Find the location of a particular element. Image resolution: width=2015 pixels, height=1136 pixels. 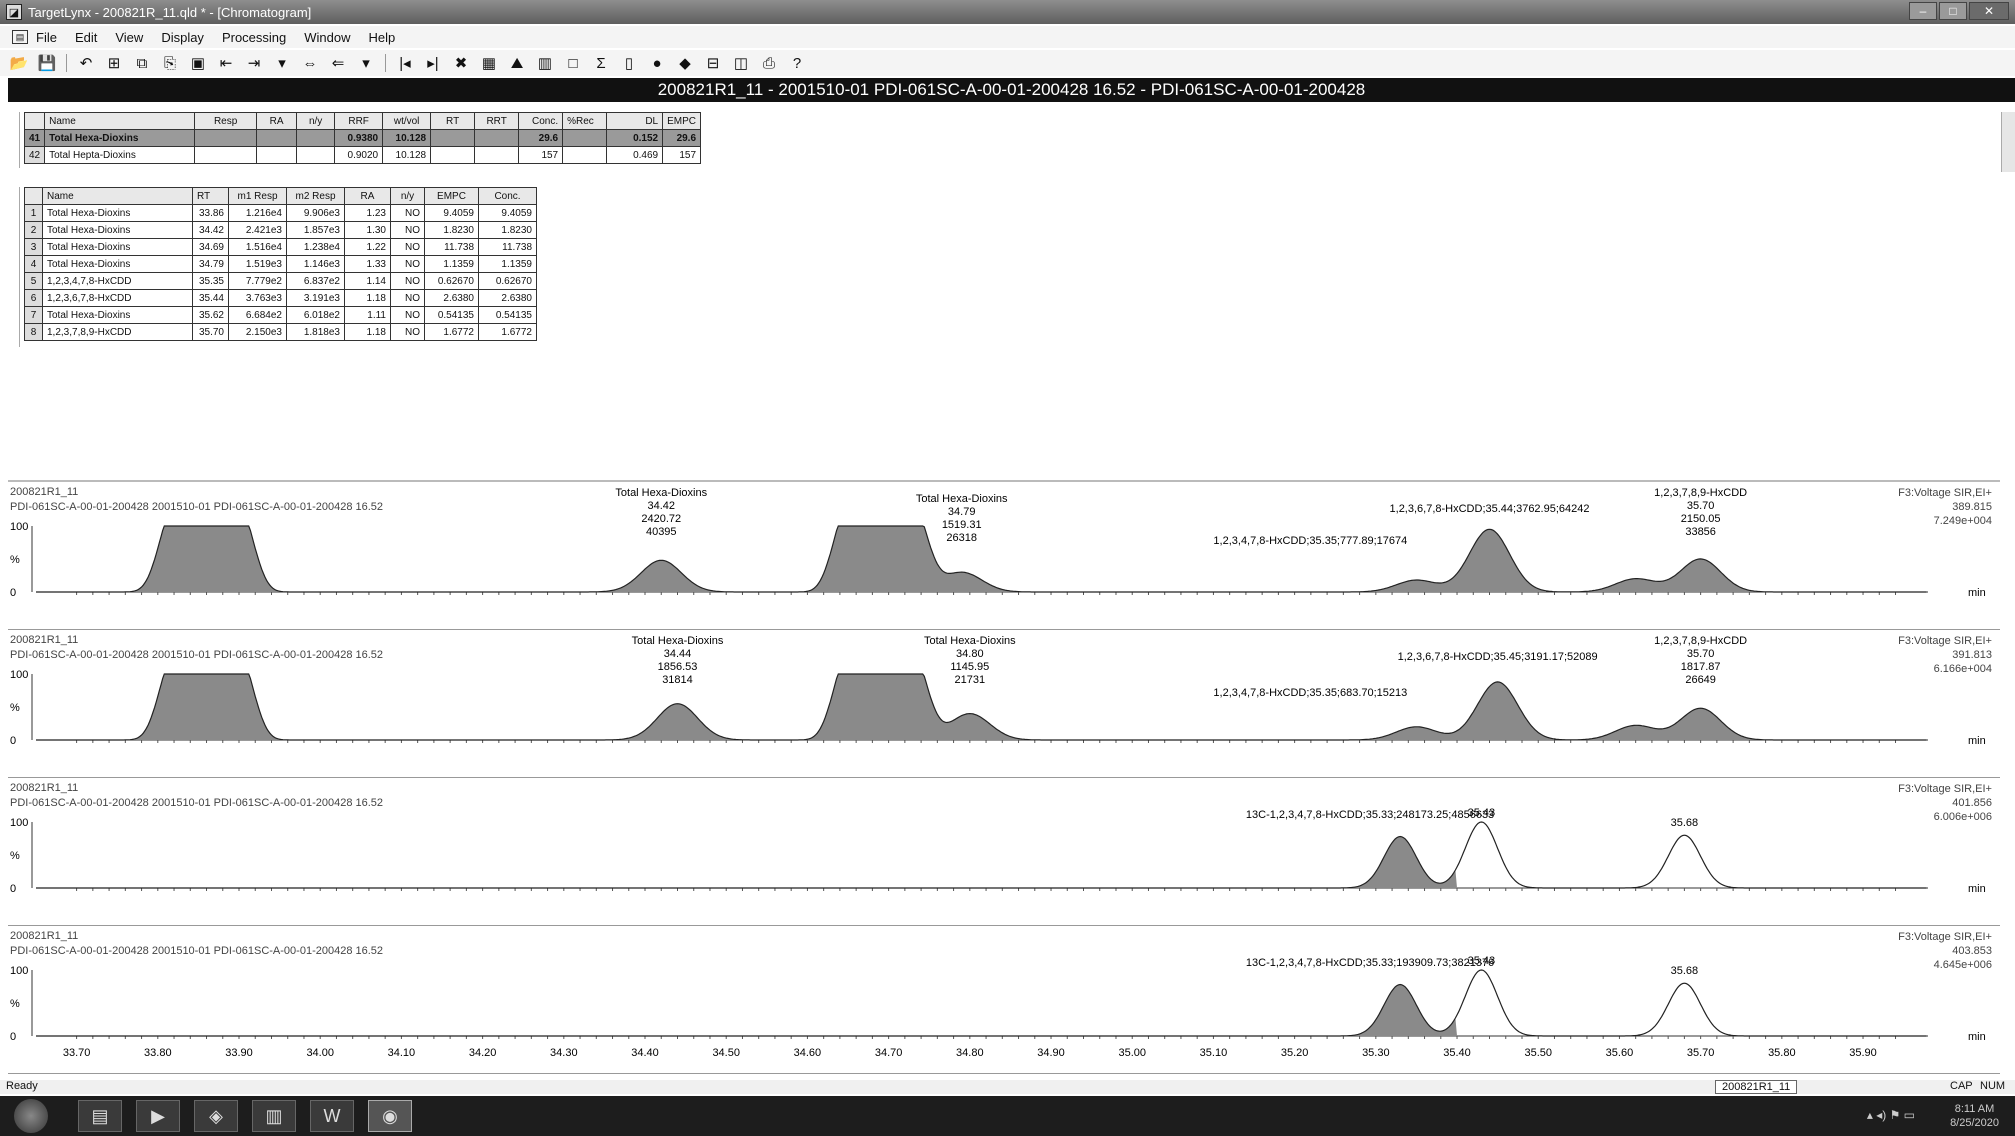

last-icon: ▸| is located at coordinates (433, 63).